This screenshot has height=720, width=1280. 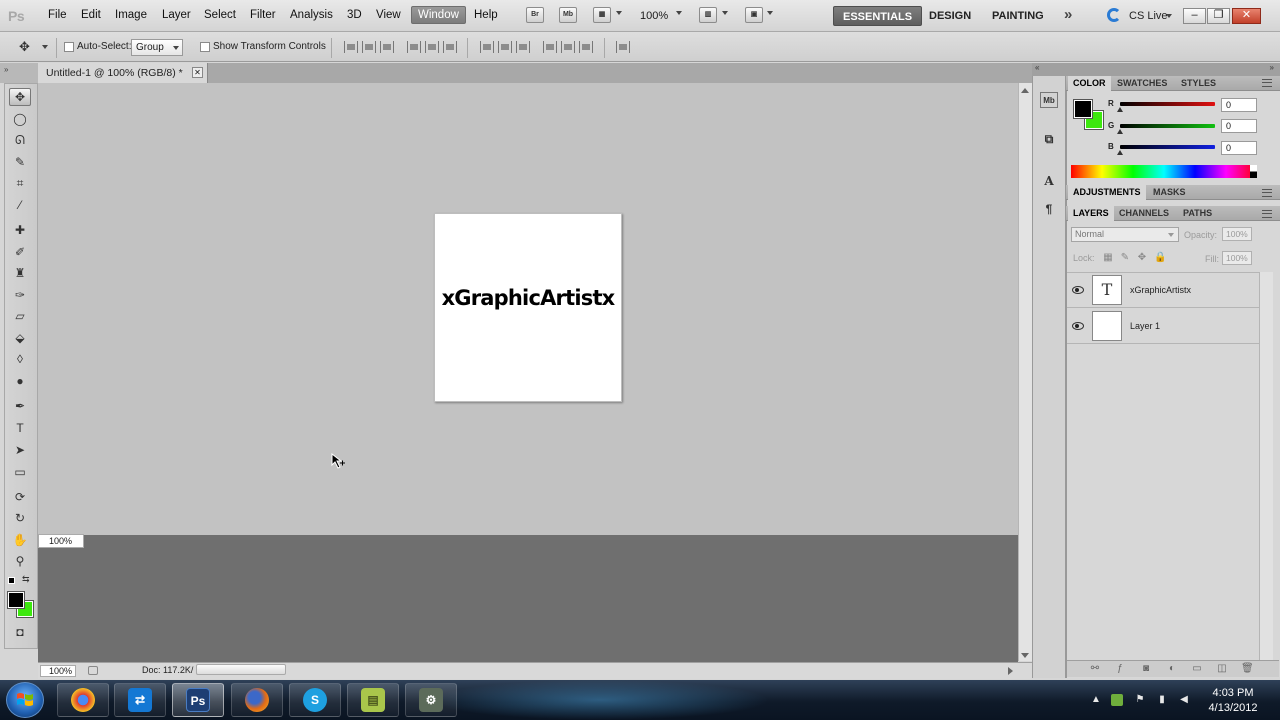 I want to click on hand-tool-icon: ✋, so click(x=20, y=540).